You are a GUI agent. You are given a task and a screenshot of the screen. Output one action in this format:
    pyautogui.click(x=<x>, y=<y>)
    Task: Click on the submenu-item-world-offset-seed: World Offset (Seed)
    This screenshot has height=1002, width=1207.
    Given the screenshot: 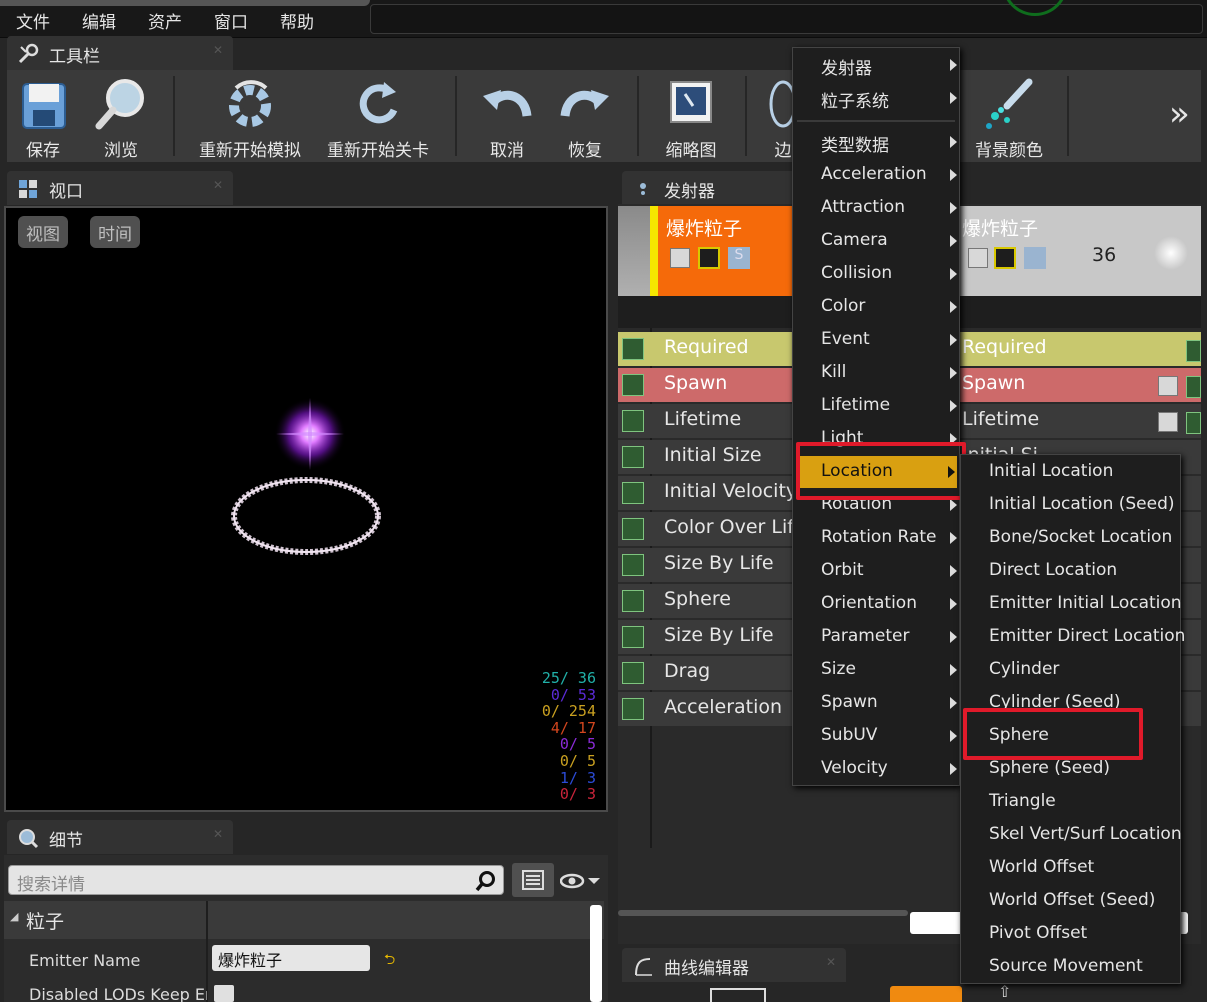 What is the action you would take?
    pyautogui.click(x=1070, y=900)
    